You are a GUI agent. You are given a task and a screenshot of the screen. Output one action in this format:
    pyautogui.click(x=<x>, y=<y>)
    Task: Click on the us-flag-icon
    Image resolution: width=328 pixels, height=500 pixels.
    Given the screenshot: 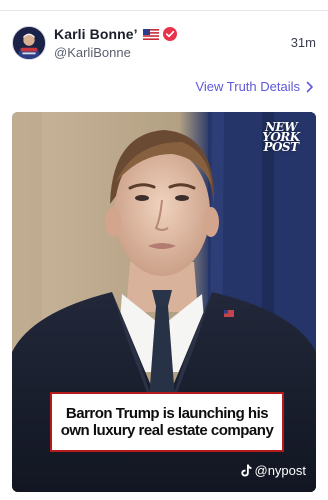 What is the action you would take?
    pyautogui.click(x=150, y=34)
    